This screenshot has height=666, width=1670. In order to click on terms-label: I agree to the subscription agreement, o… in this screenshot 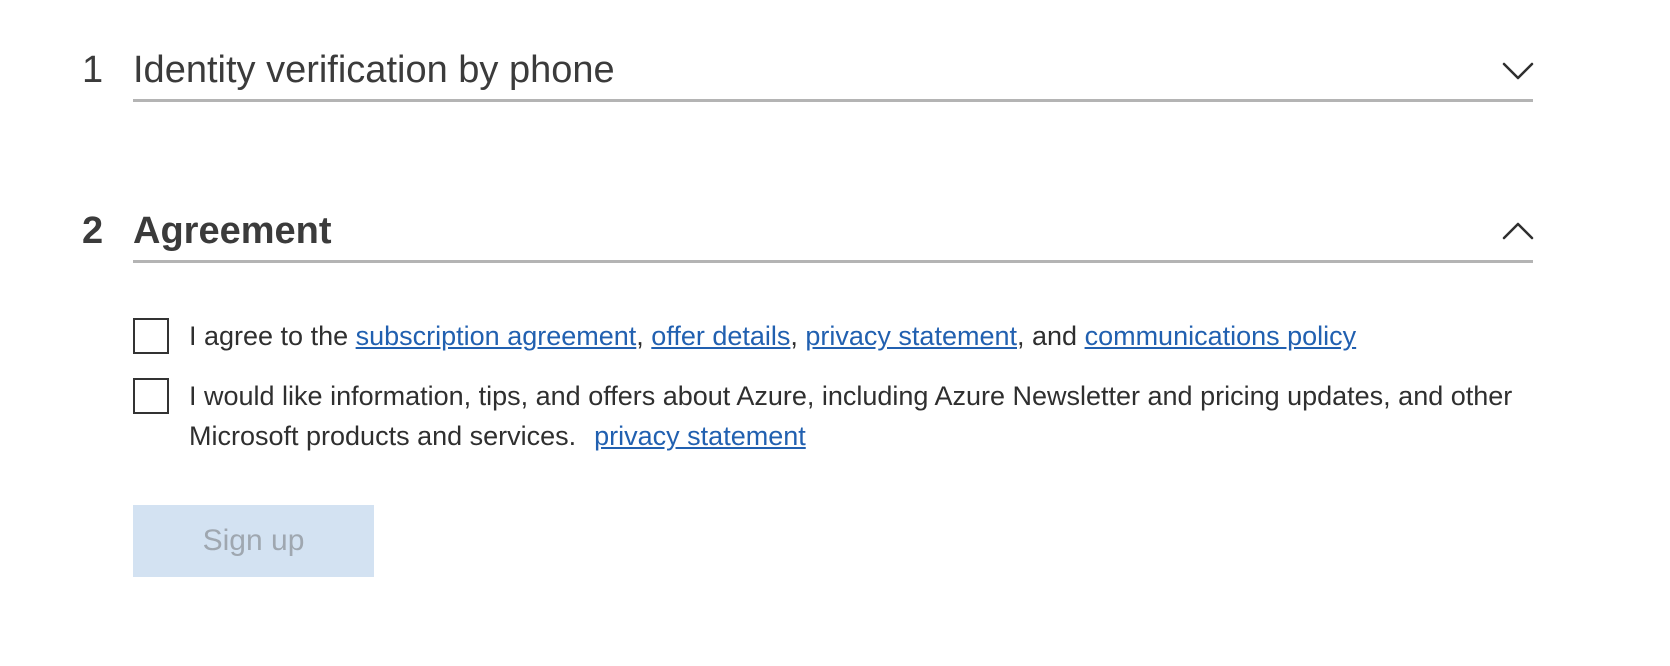, I will do `click(854, 336)`.